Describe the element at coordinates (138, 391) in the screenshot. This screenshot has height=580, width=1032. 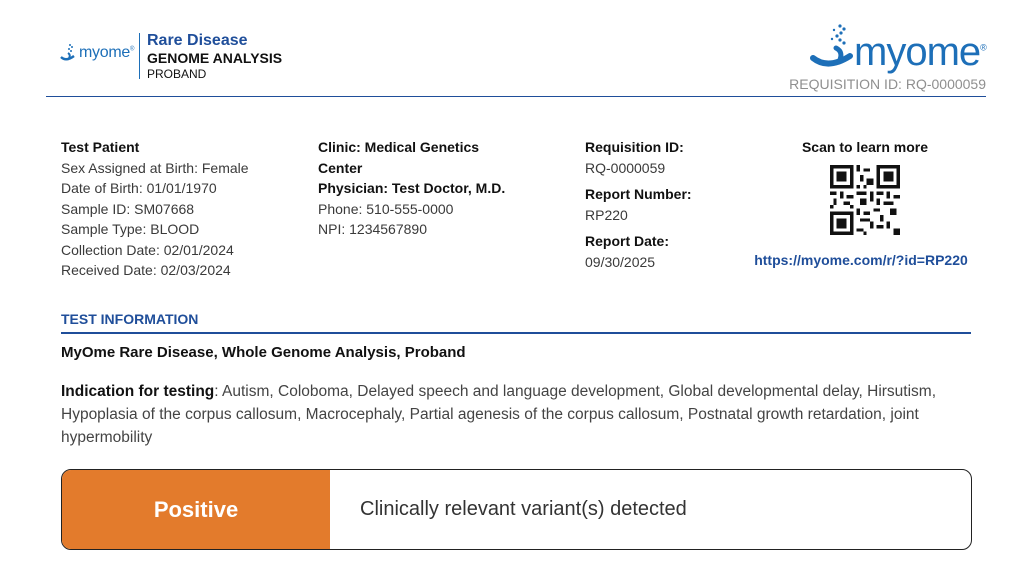
I see `indication-label: Indication for testing` at that location.